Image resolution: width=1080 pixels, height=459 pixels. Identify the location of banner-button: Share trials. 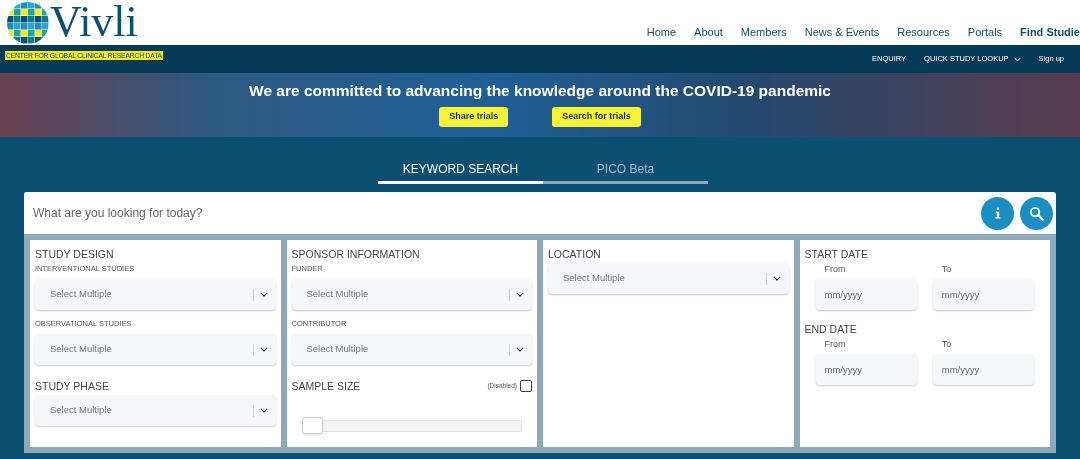
(474, 117).